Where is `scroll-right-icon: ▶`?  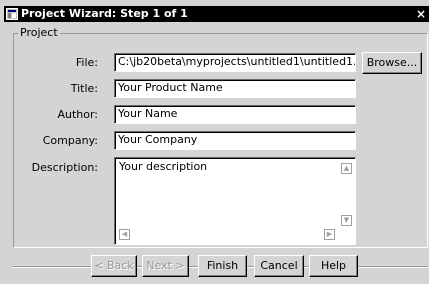 scroll-right-icon: ▶ is located at coordinates (329, 234).